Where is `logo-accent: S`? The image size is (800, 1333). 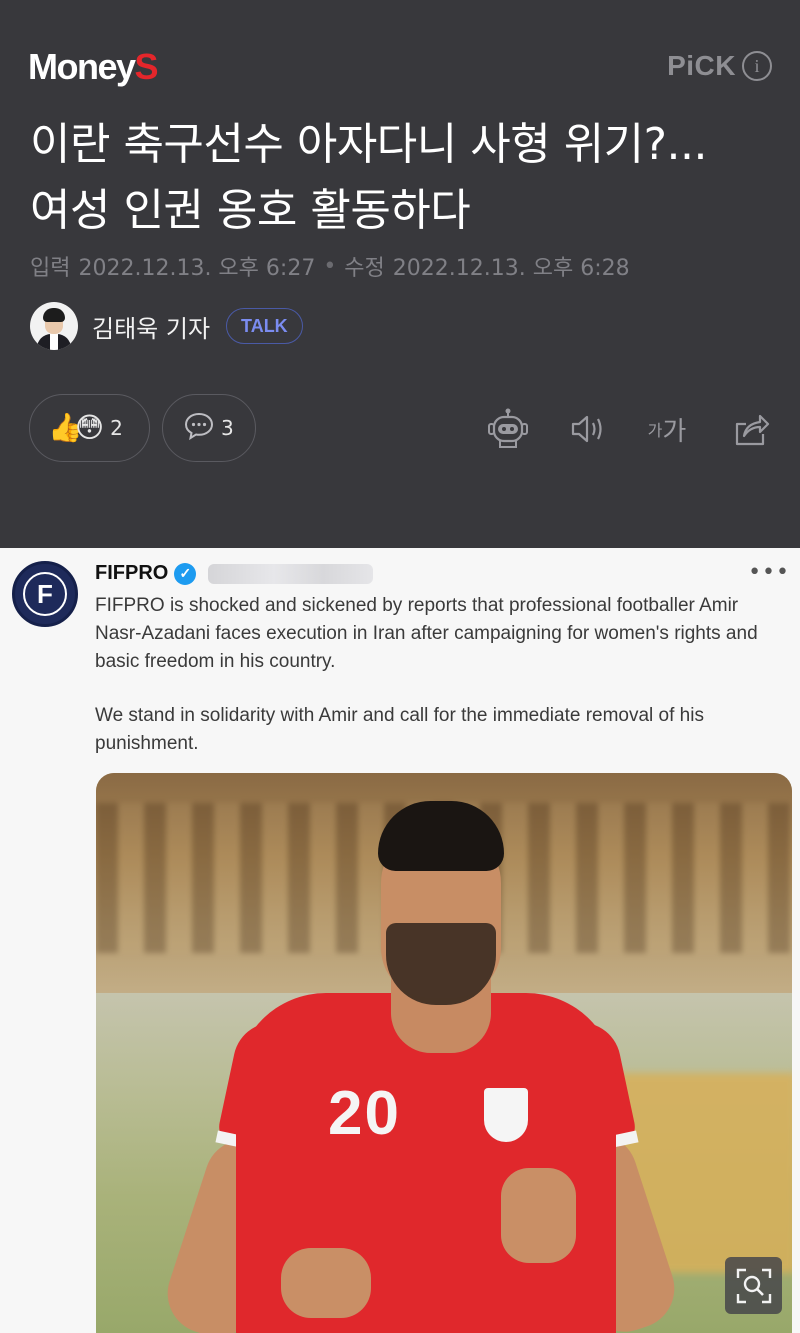
logo-accent: S is located at coordinates (146, 66).